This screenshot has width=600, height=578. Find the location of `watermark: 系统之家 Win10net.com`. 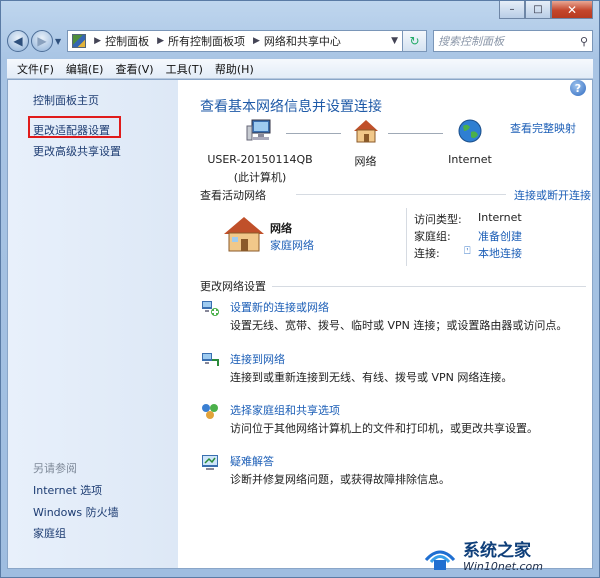

watermark: 系统之家 Win10net.com is located at coordinates (508, 557).